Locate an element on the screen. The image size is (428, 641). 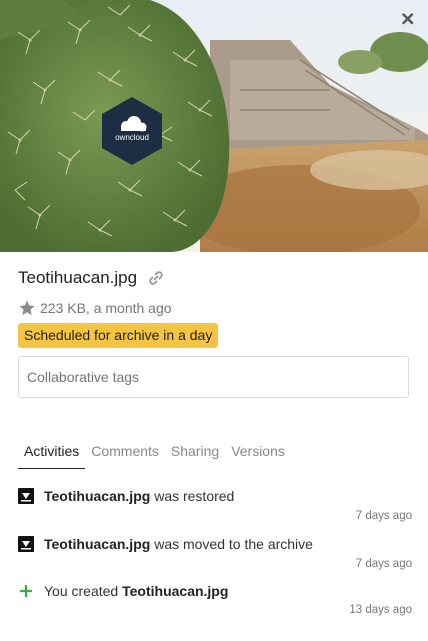
favorite-button is located at coordinates (27, 308).